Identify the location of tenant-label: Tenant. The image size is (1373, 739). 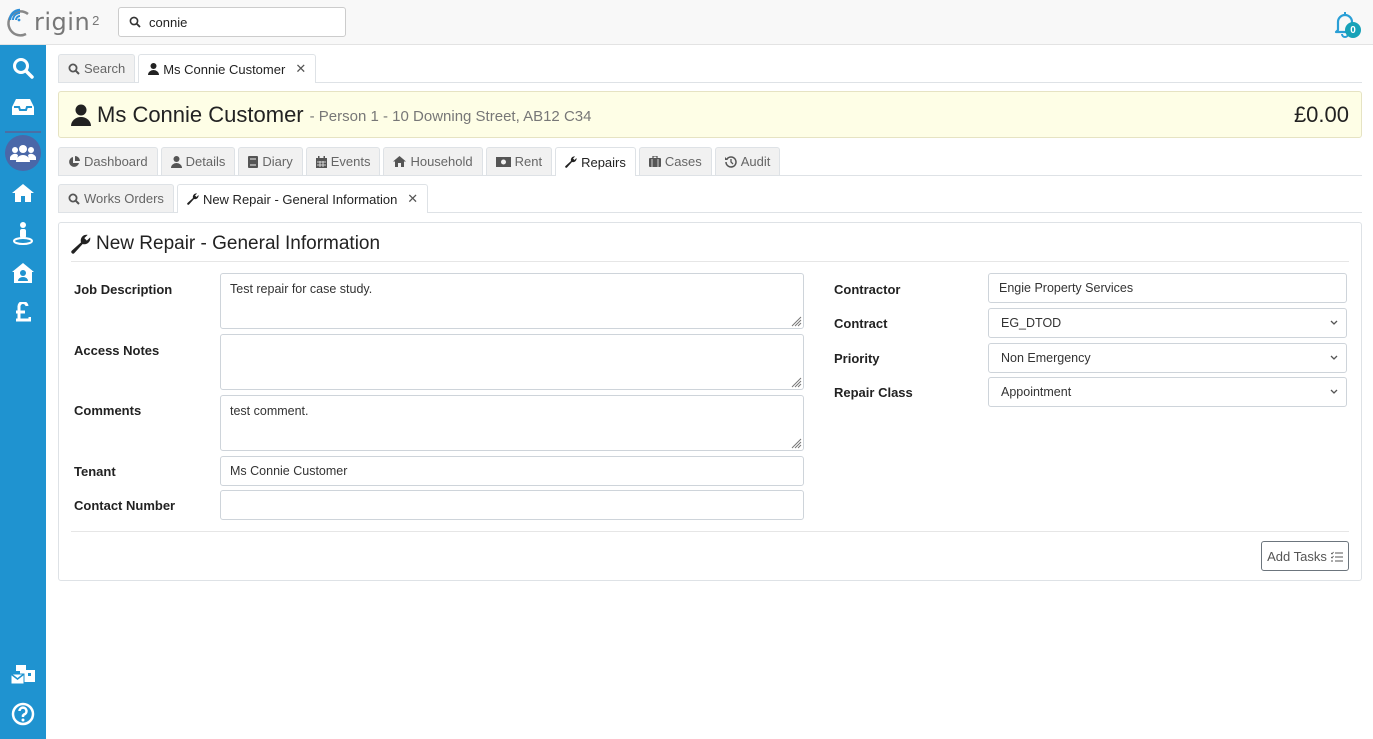
(95, 471).